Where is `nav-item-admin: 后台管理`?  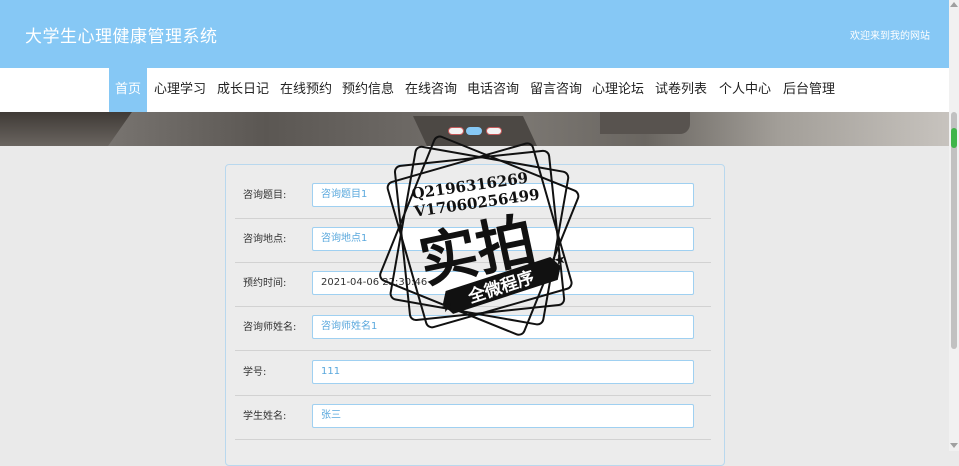
nav-item-admin: 后台管理 is located at coordinates (809, 90).